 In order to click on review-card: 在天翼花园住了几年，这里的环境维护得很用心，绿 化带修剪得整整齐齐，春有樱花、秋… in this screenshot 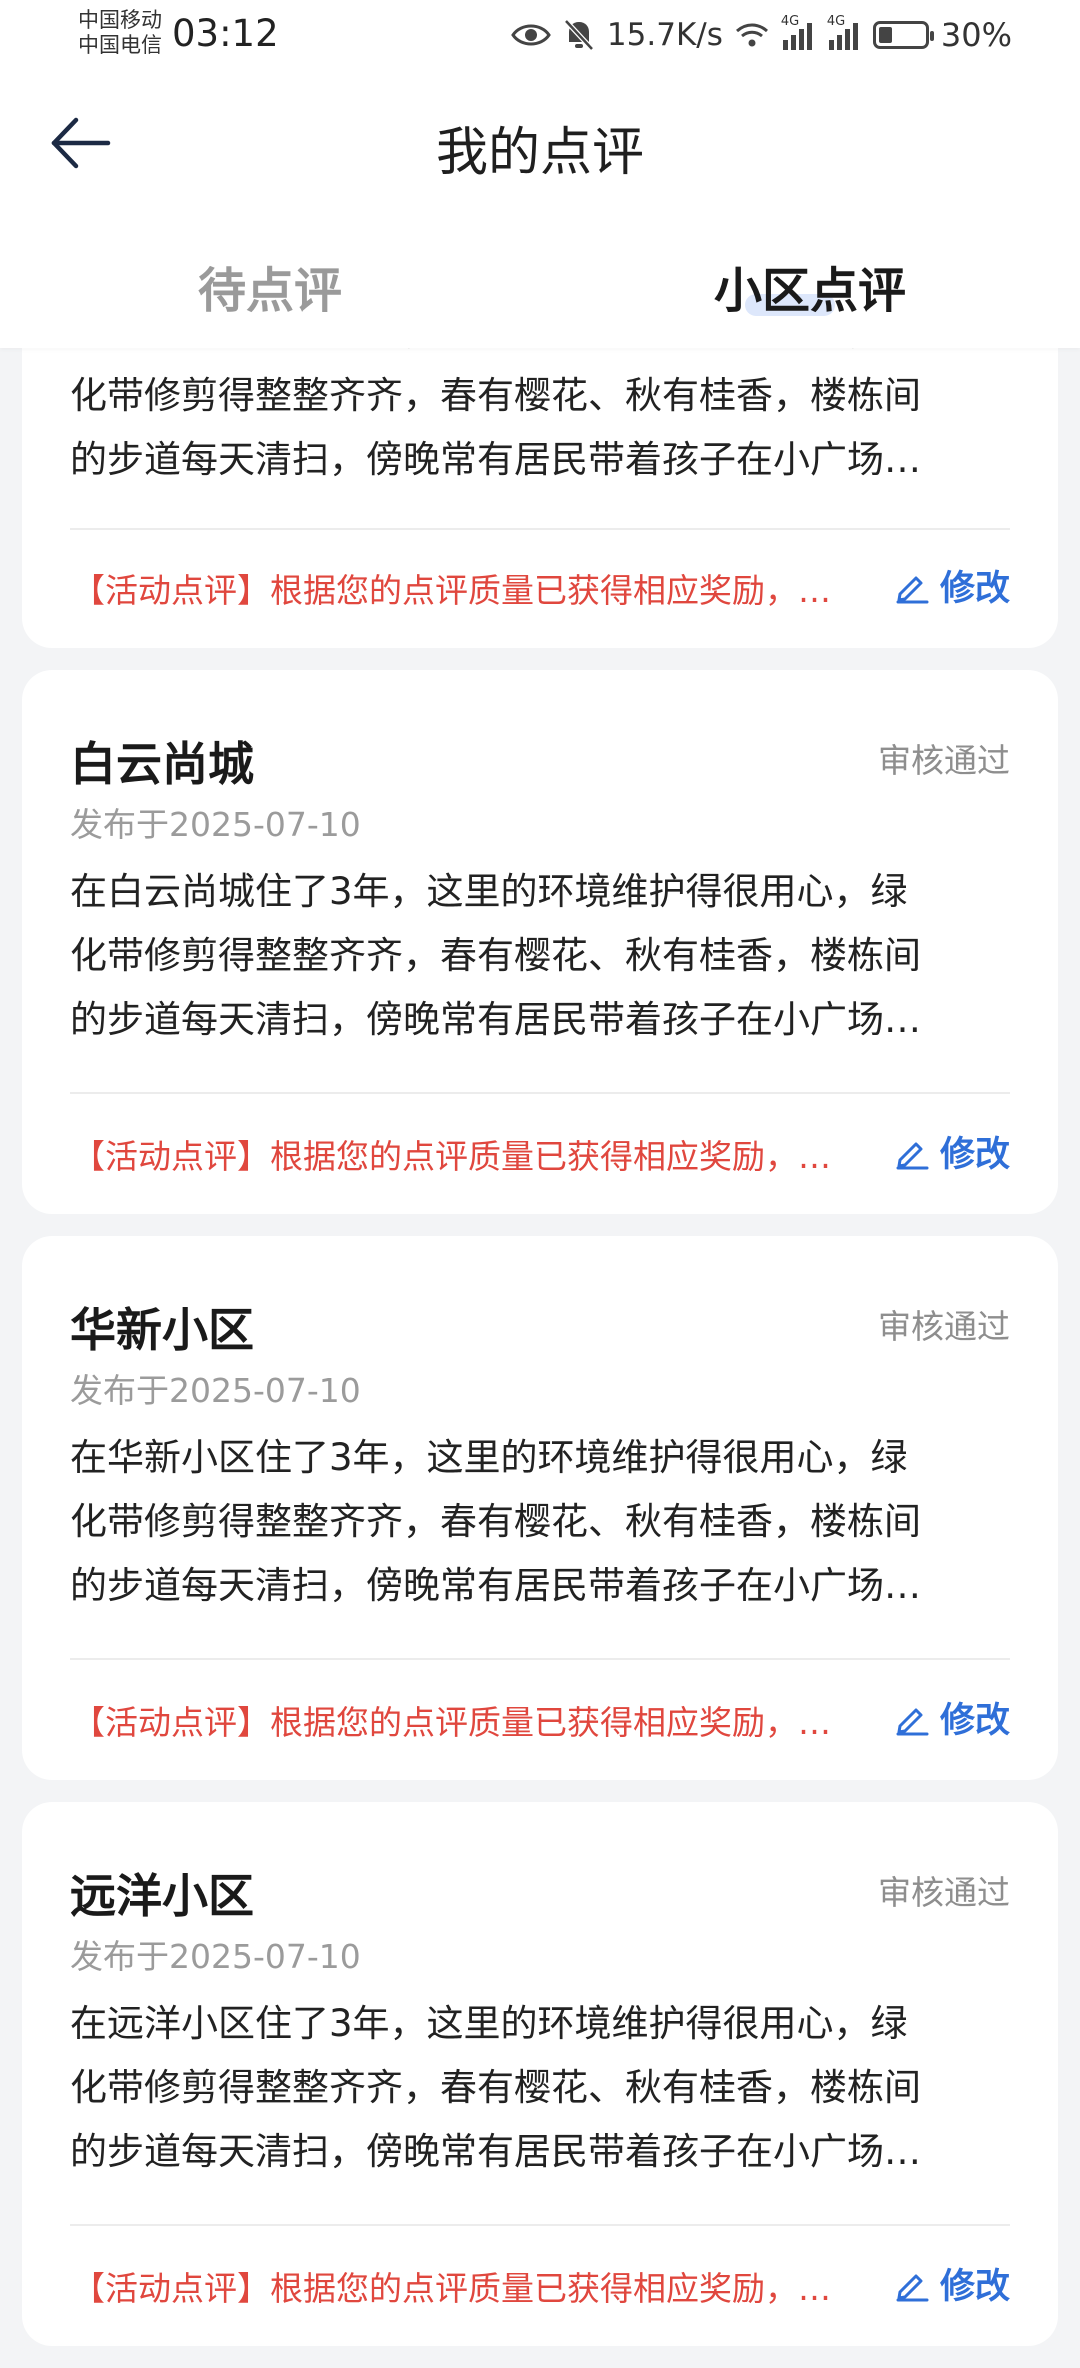, I will do `click(540, 479)`.